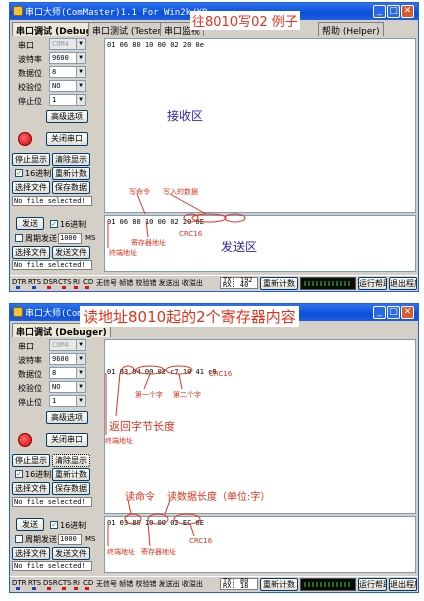 Image resolution: width=424 pixels, height=601 pixels. What do you see at coordinates (19, 282) in the screenshot?
I see `signal-dtr: DTR` at bounding box center [19, 282].